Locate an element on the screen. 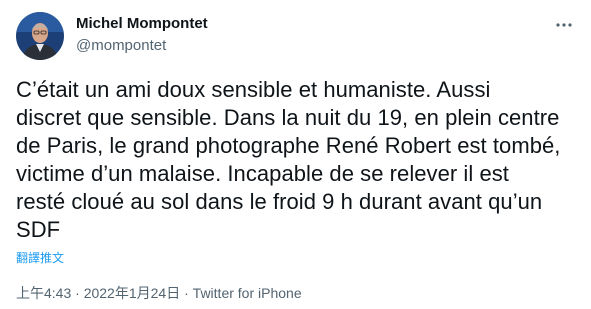 This screenshot has width=591, height=309. tweet-source: Twitter for iPhone is located at coordinates (247, 293).